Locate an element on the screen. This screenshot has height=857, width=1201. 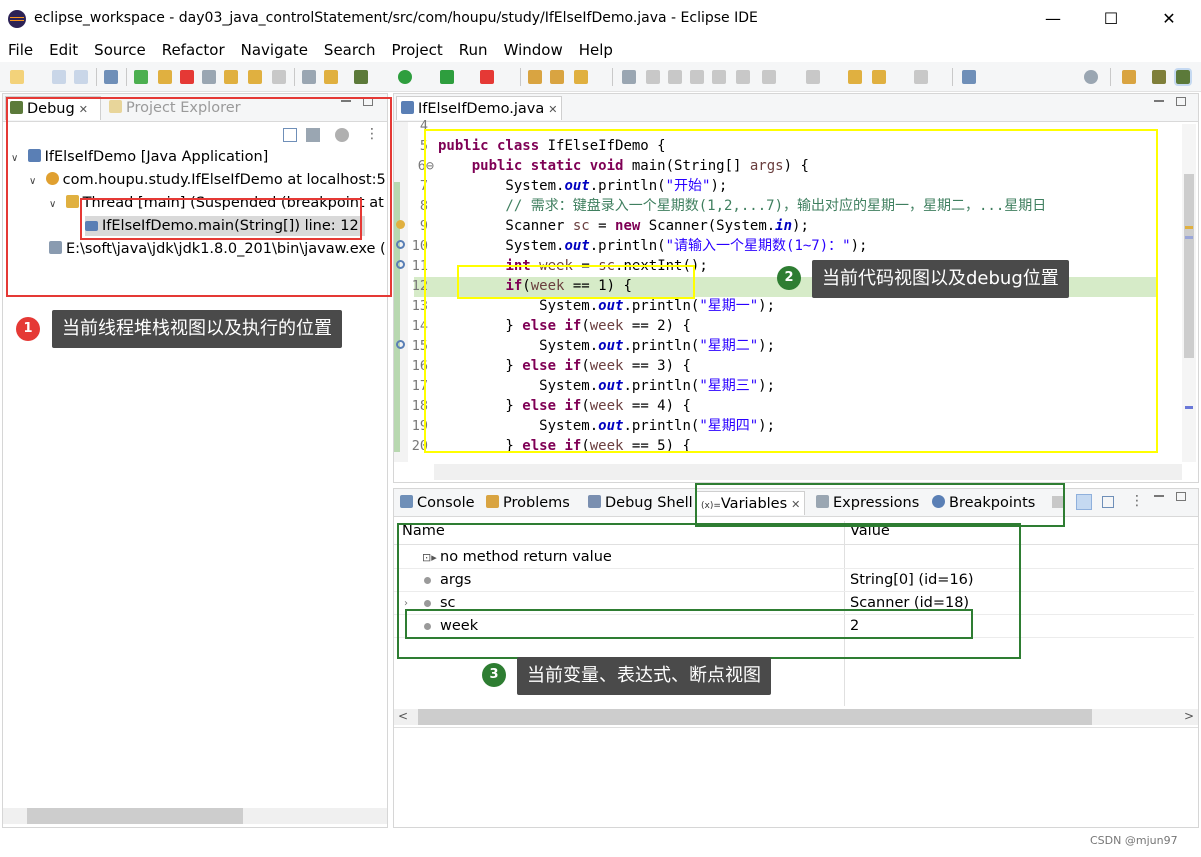
open-perspective-icon is located at coordinates (1129, 77).